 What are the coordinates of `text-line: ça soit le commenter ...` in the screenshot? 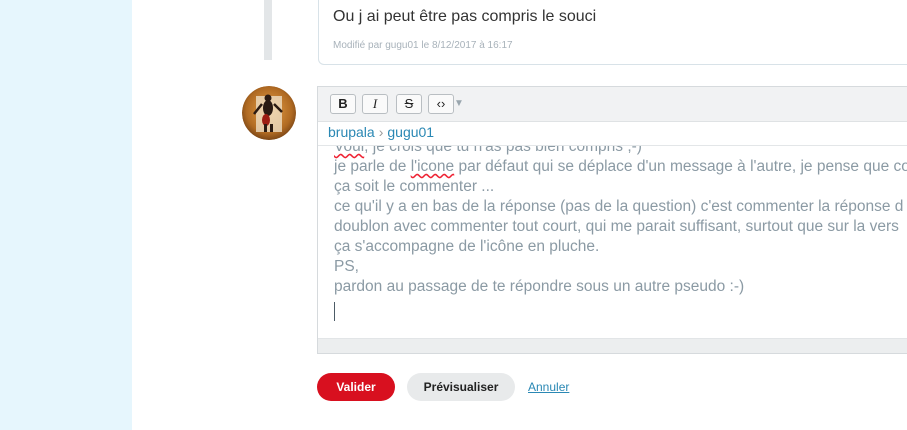 It's located at (414, 186).